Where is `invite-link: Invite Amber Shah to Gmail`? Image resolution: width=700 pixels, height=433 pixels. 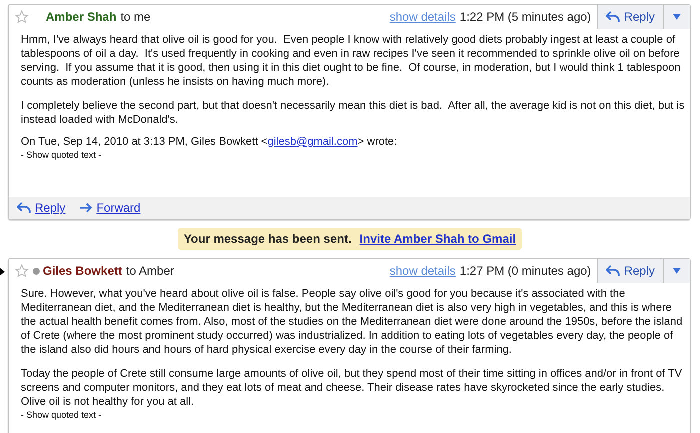 invite-link: Invite Amber Shah to Gmail is located at coordinates (438, 239).